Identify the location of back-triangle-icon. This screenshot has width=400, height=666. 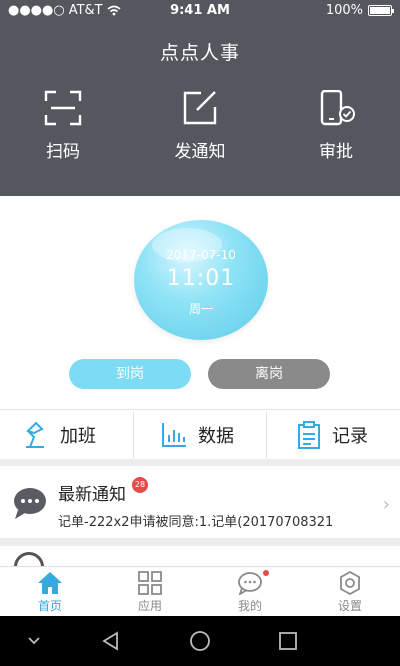
(110, 641).